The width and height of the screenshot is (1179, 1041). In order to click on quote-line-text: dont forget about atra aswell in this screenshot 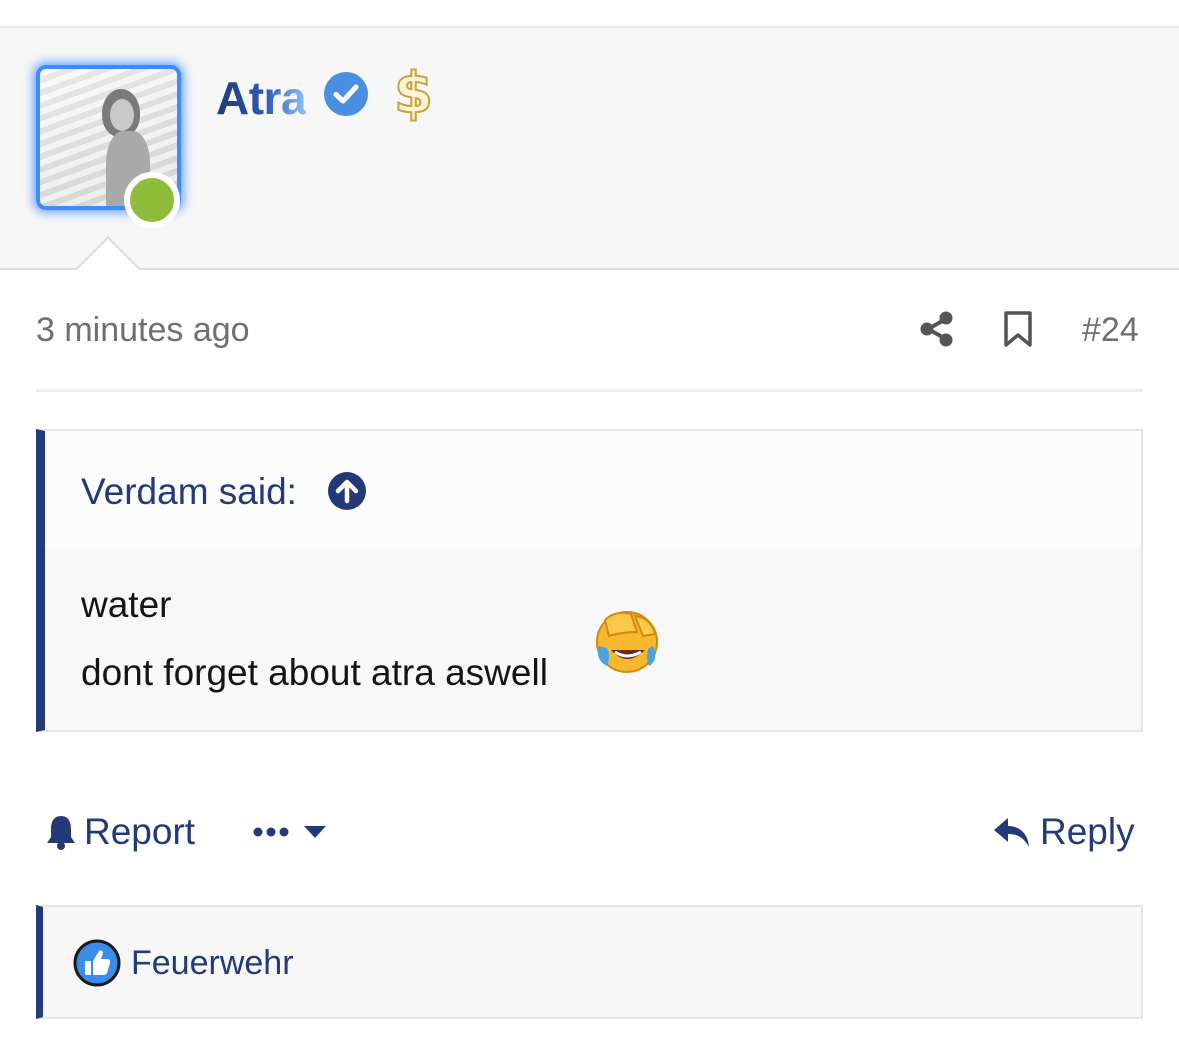, I will do `click(314, 672)`.